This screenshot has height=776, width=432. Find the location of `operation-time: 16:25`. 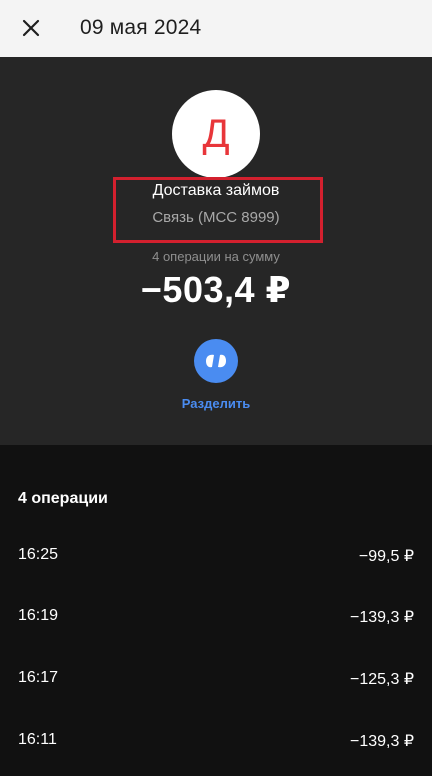

operation-time: 16:25 is located at coordinates (38, 554).